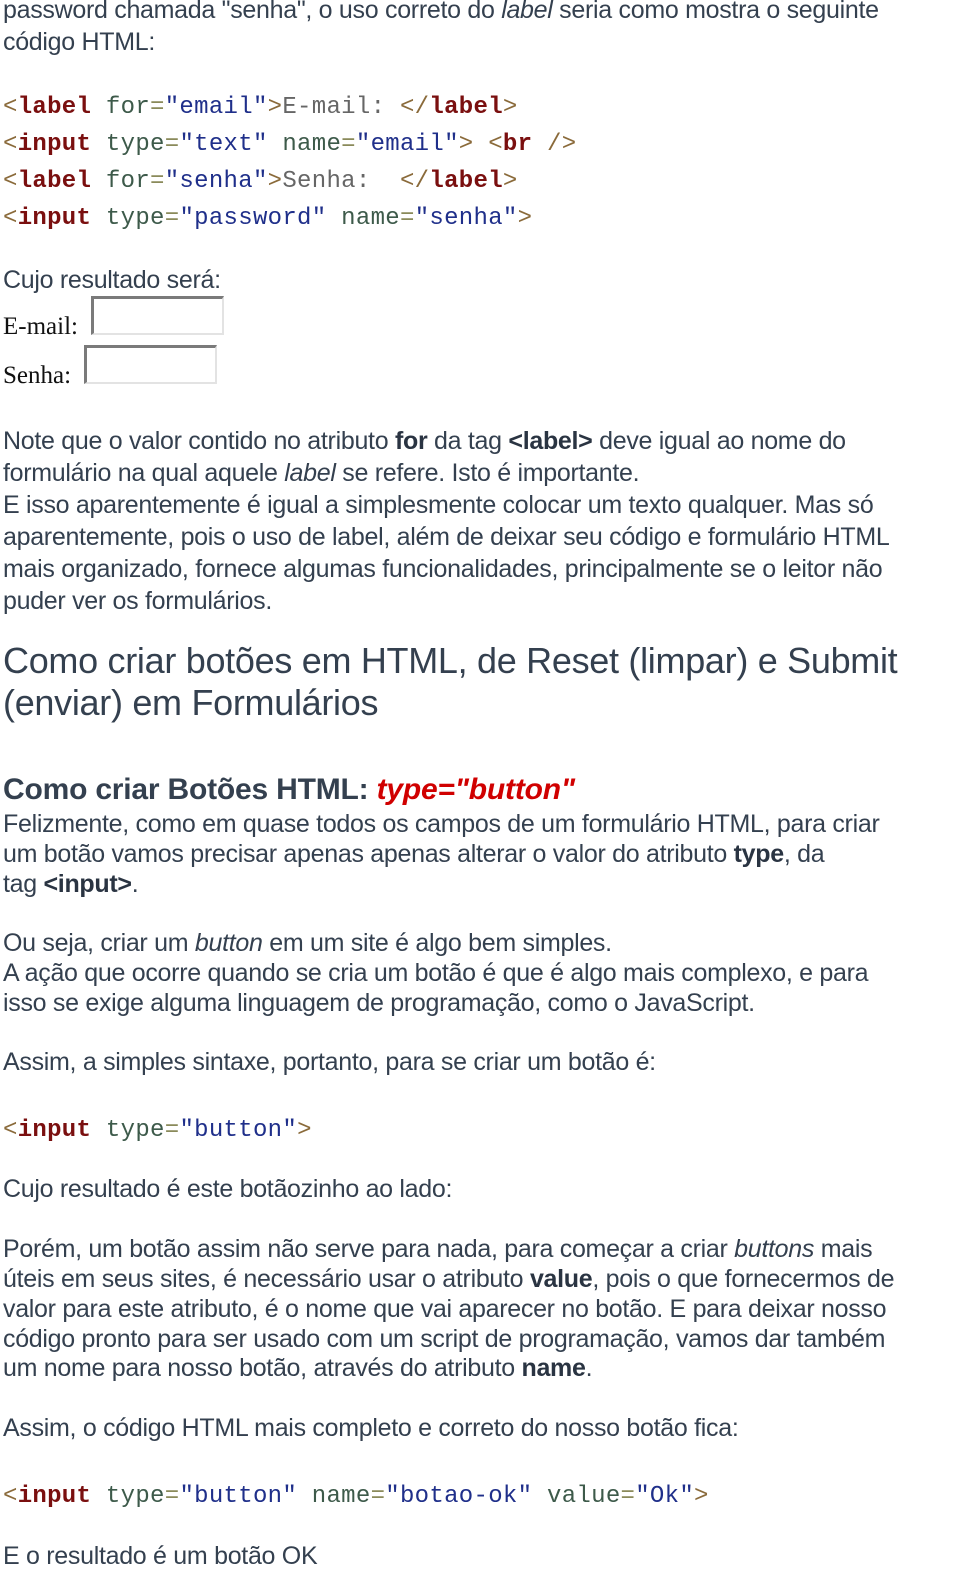 This screenshot has height=1579, width=960. Describe the element at coordinates (561, 1279) in the screenshot. I see `bold-value: value` at that location.